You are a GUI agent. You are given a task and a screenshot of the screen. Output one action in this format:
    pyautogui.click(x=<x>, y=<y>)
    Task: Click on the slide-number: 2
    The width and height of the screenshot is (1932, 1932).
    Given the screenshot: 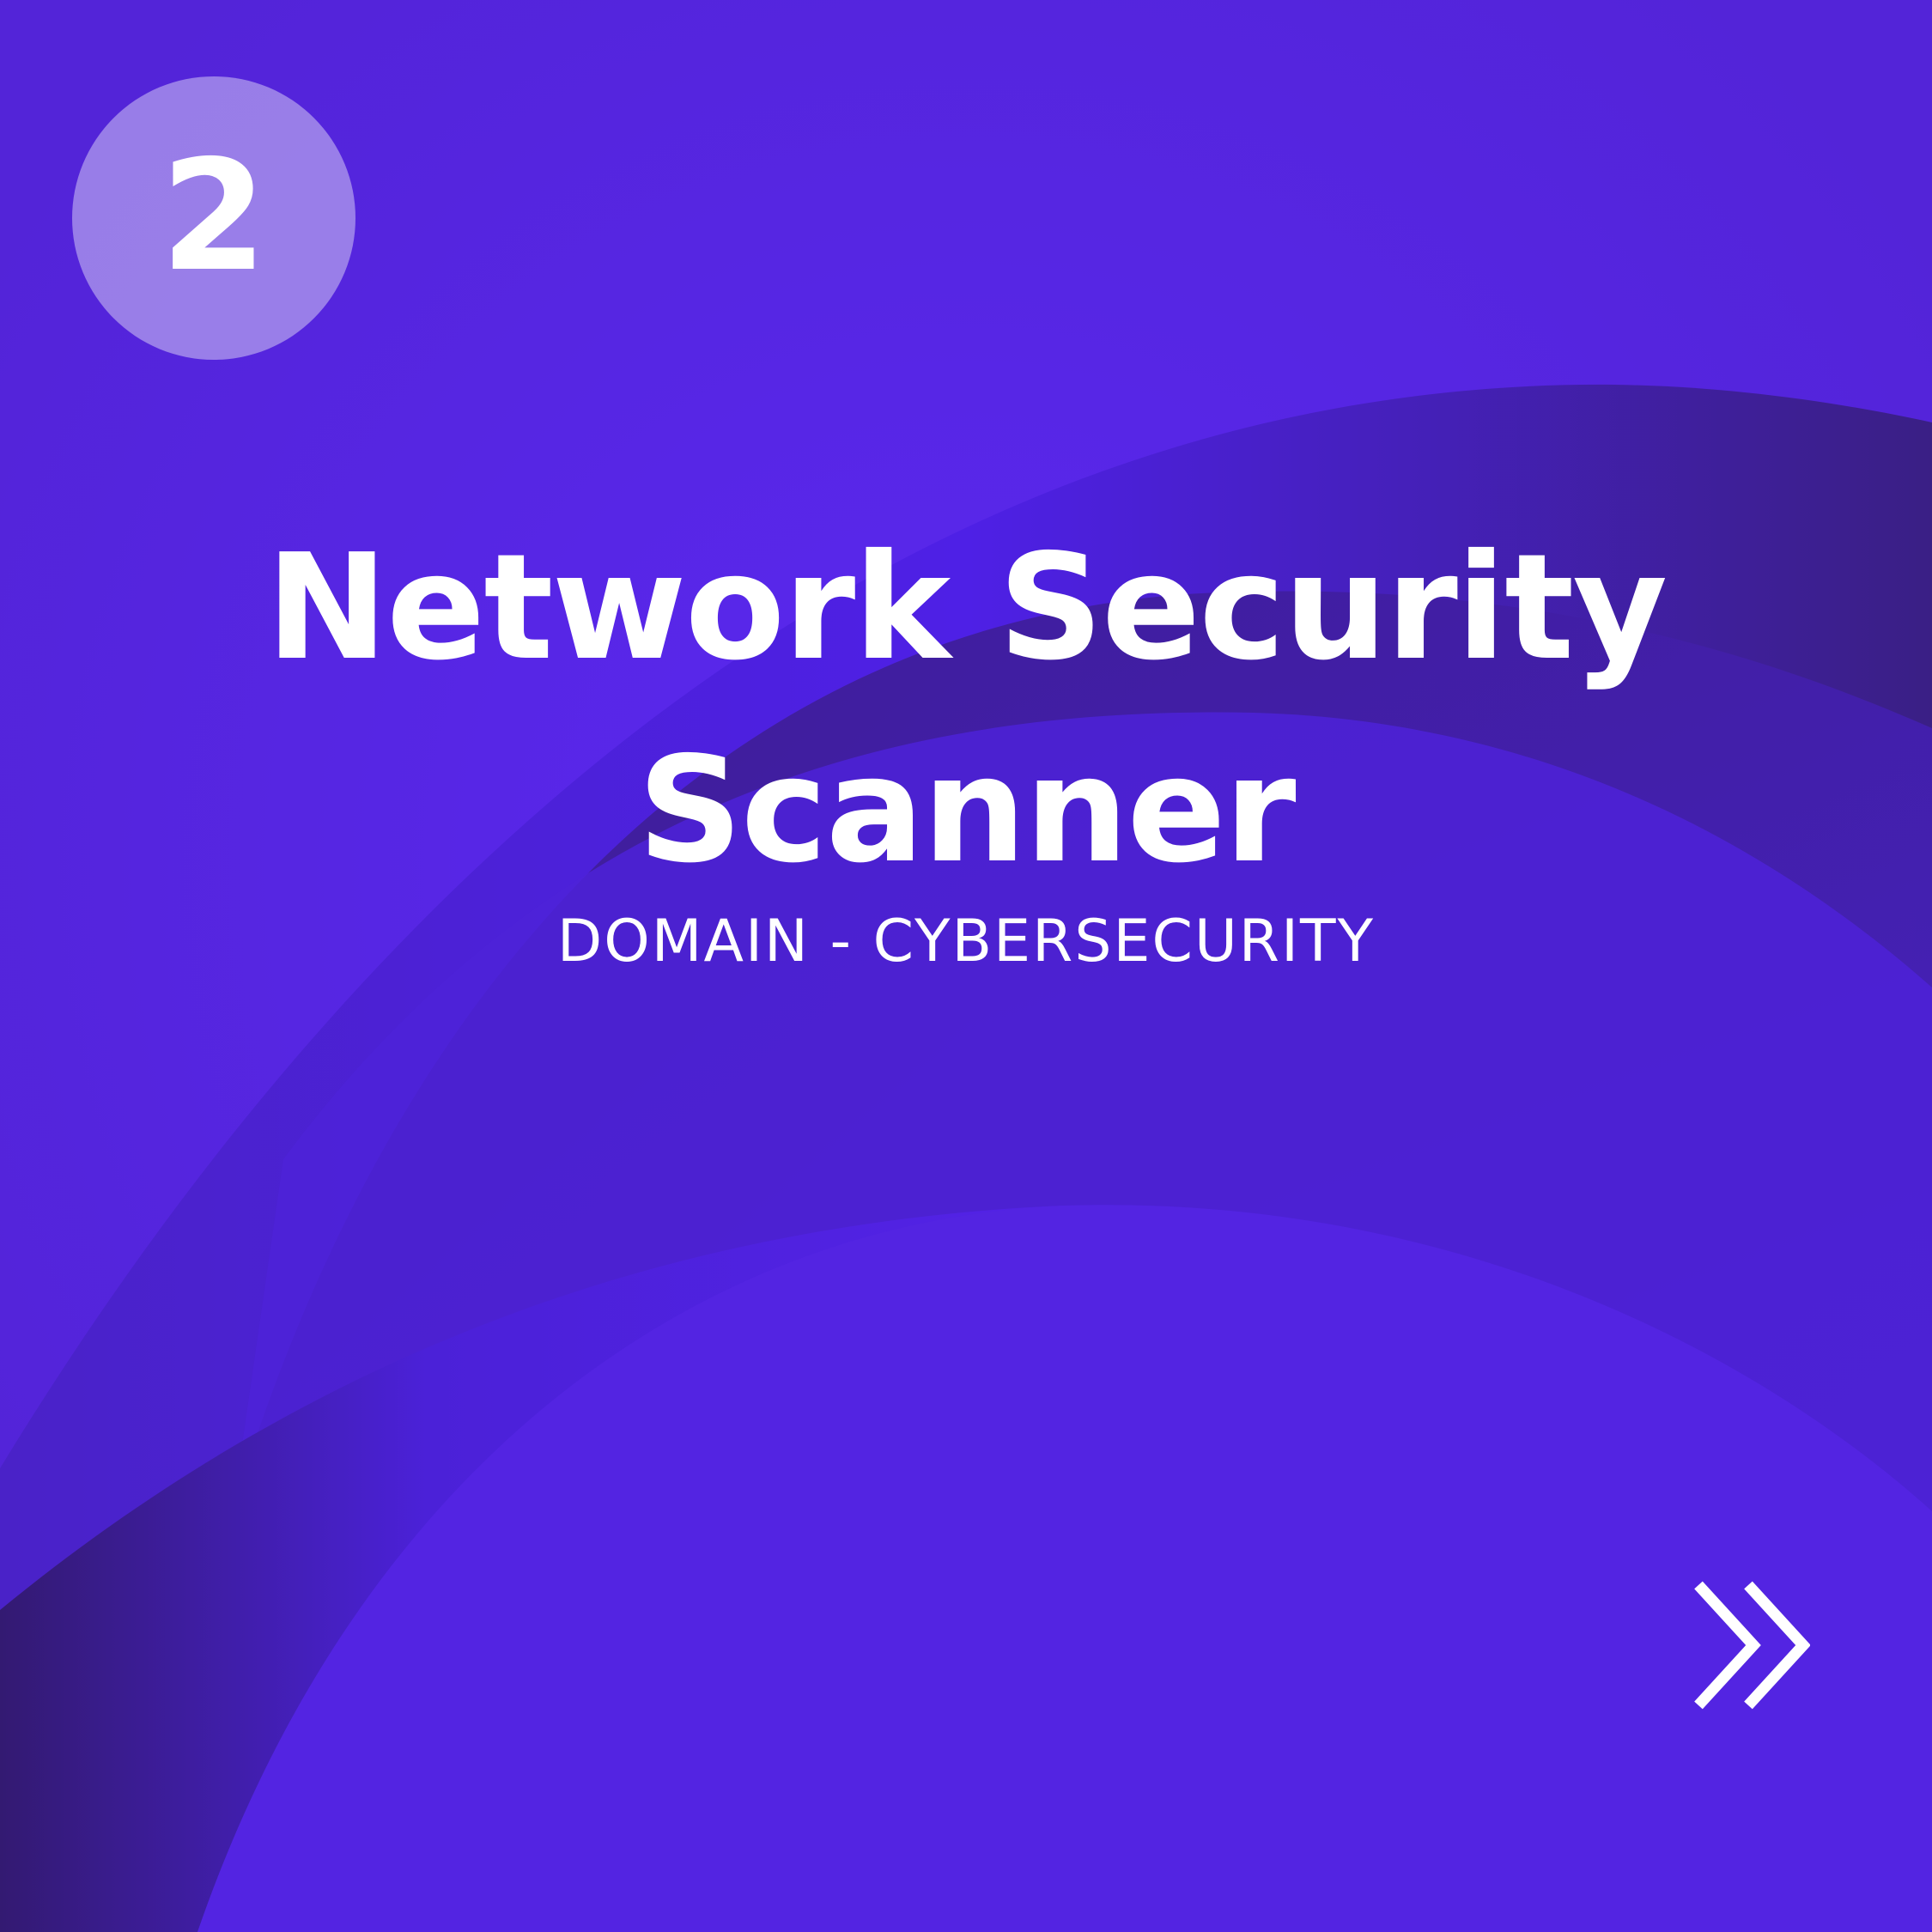 What is the action you would take?
    pyautogui.click(x=214, y=216)
    